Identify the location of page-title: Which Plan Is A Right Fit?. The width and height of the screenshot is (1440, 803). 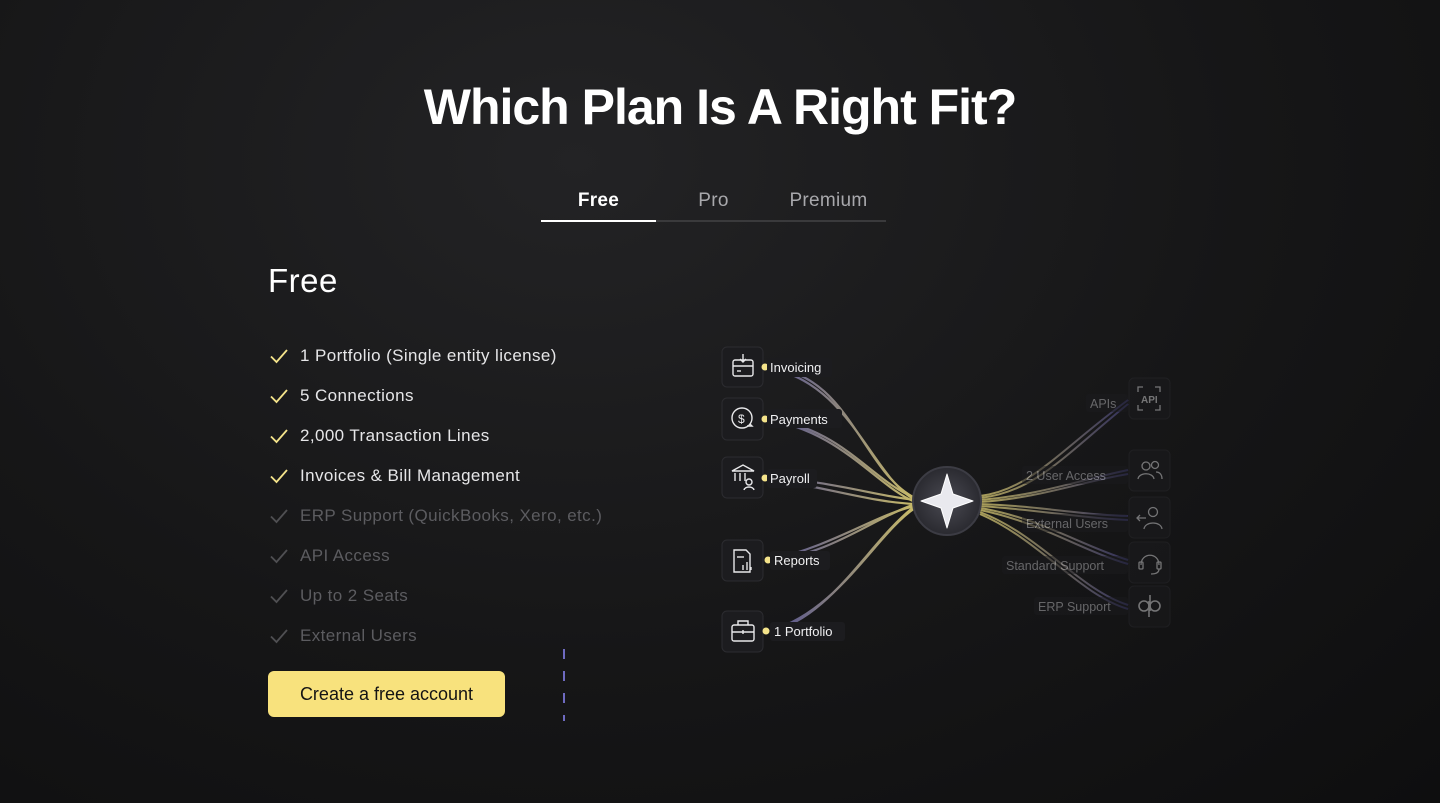
(720, 107).